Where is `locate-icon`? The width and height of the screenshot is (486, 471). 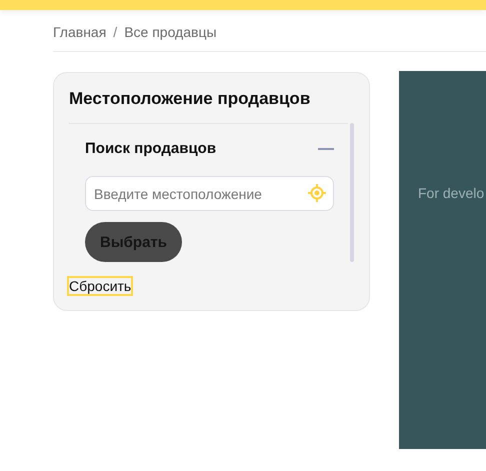
locate-icon is located at coordinates (317, 193).